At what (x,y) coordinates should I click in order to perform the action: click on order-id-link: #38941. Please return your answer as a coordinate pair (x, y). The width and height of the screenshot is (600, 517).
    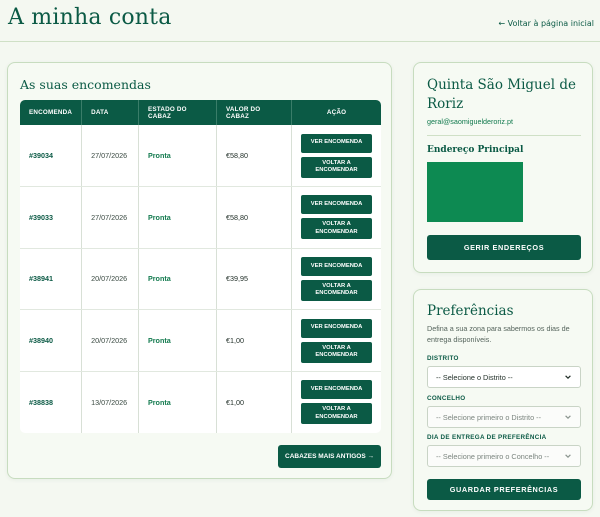
    Looking at the image, I should click on (41, 278).